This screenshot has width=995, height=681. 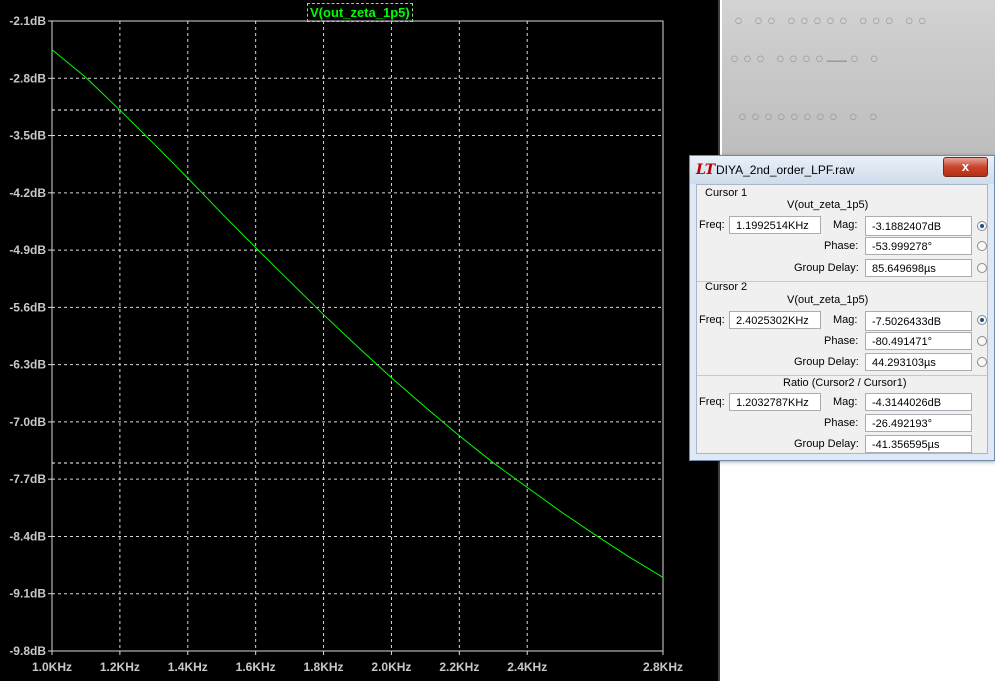 What do you see at coordinates (459, 667) in the screenshot?
I see `x-tick-label: 2.2KHz` at bounding box center [459, 667].